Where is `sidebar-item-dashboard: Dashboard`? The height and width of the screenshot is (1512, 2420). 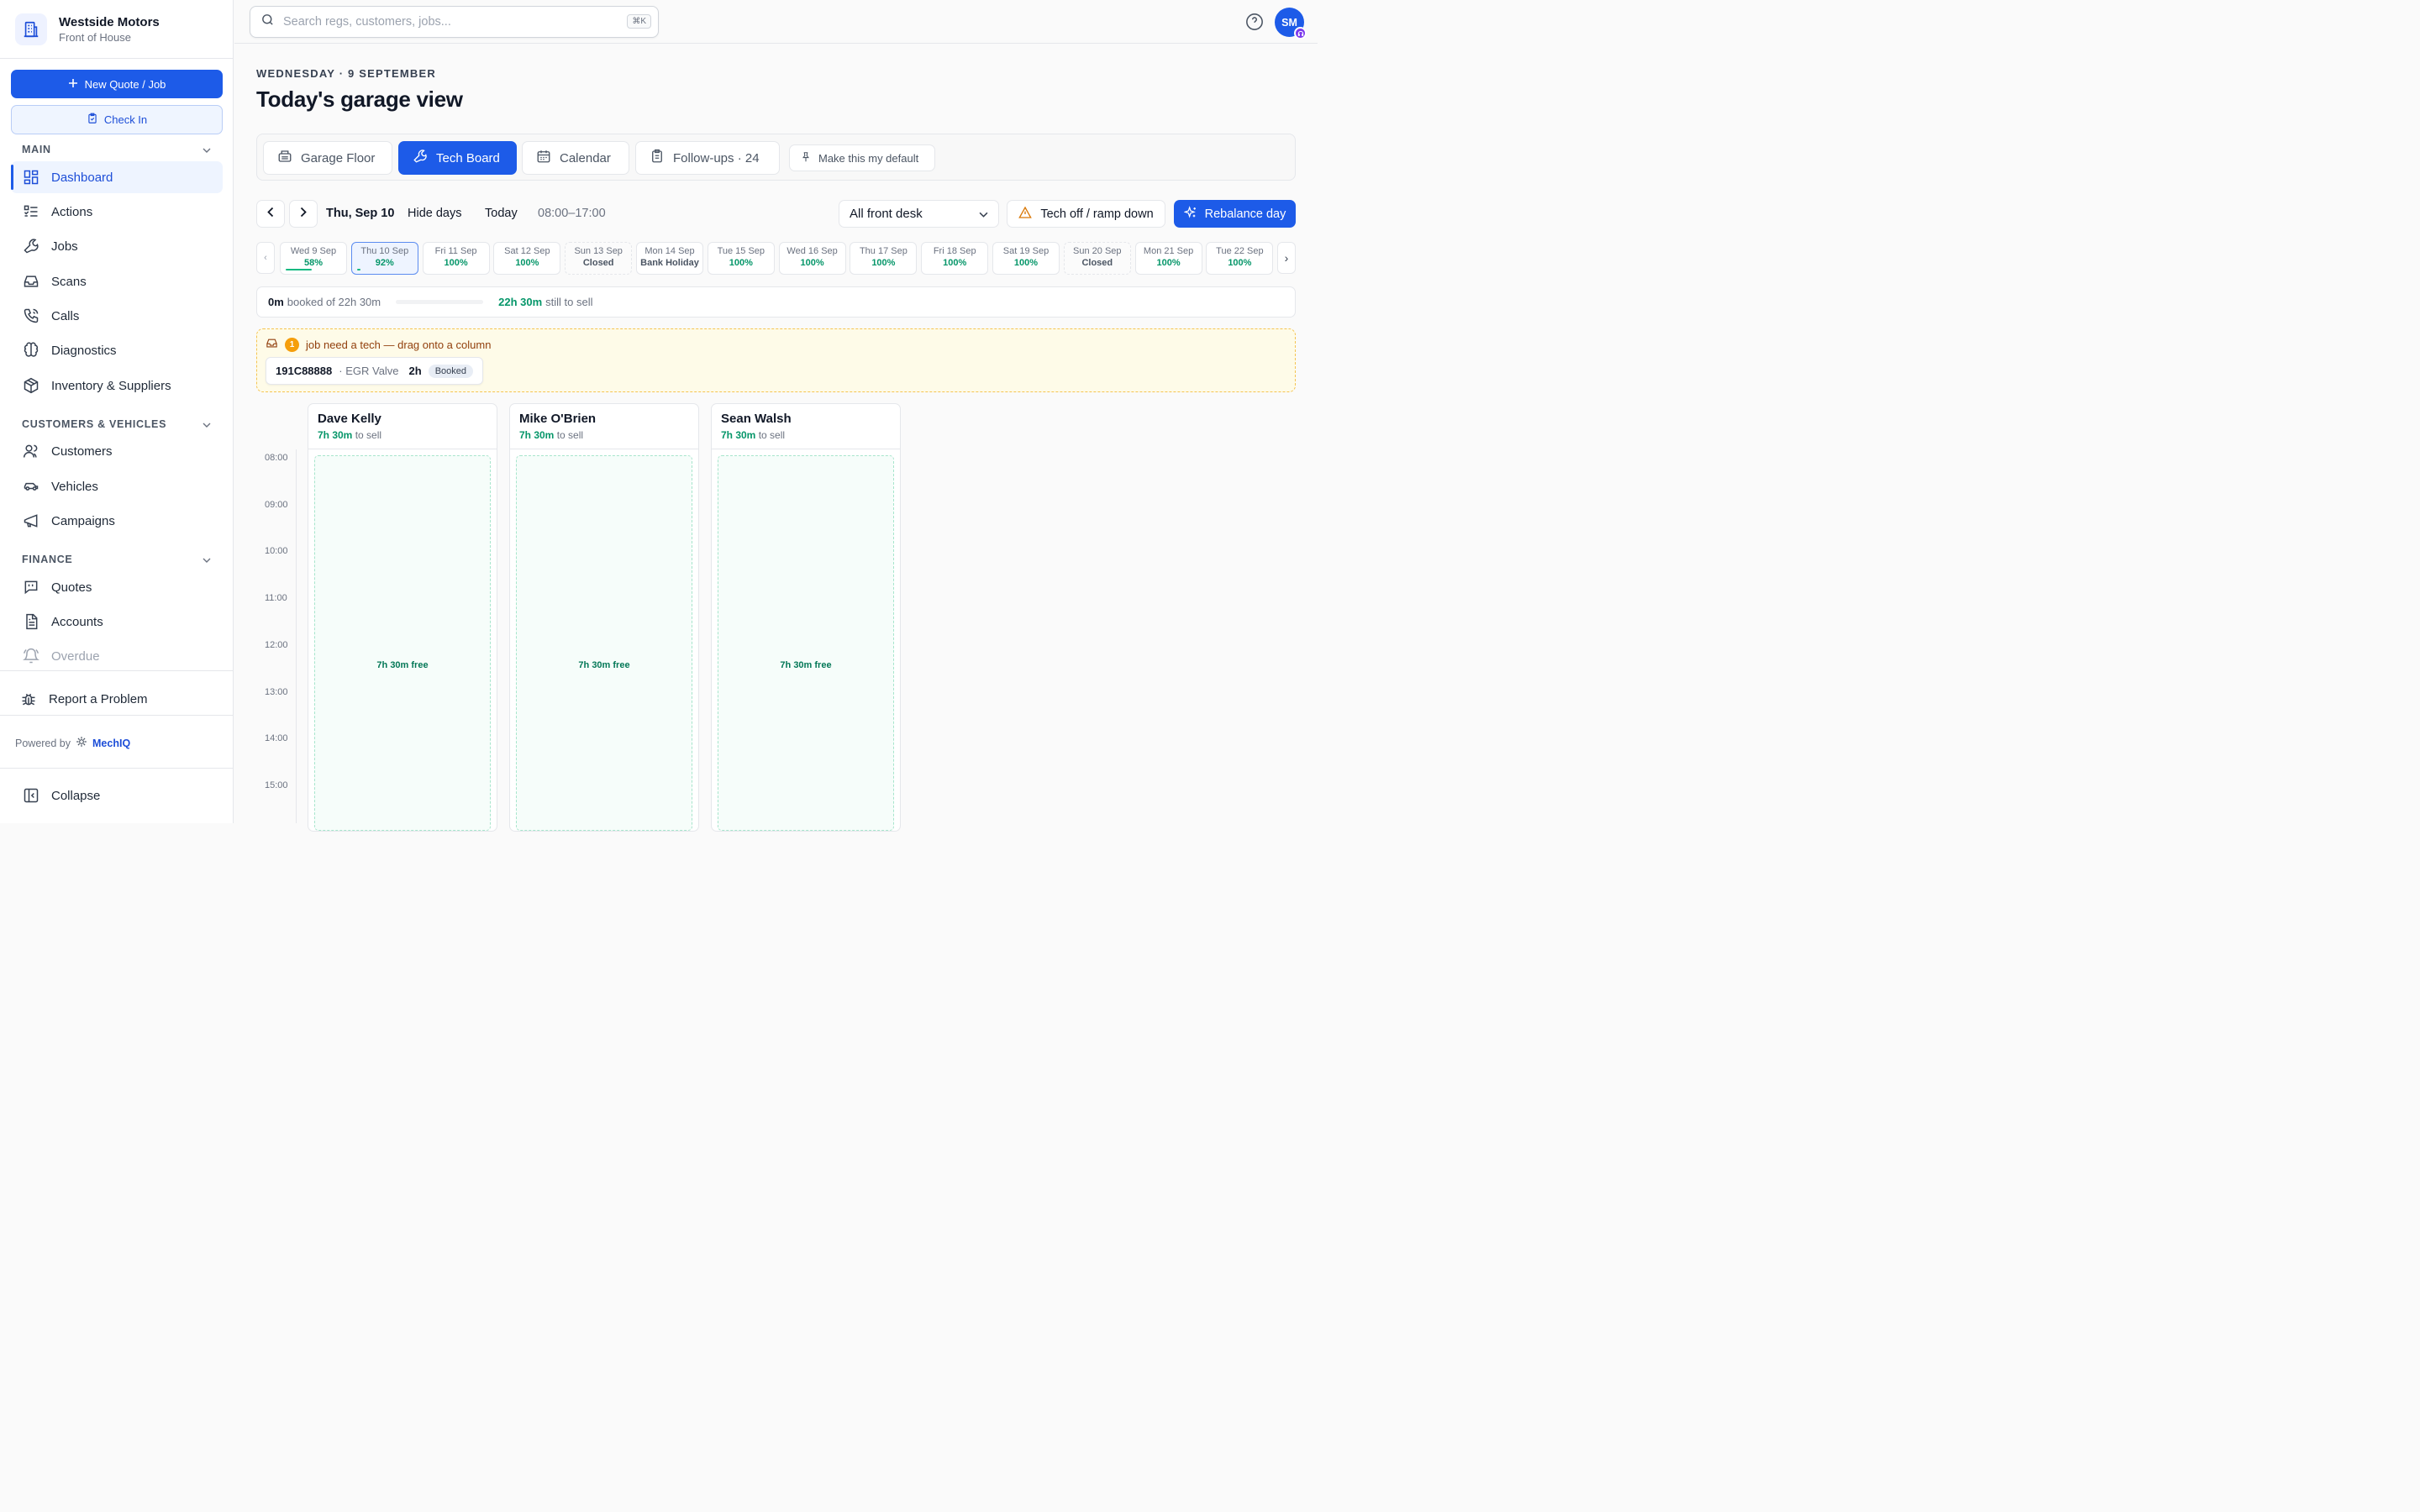
sidebar-item-dashboard: Dashboard is located at coordinates (117, 177).